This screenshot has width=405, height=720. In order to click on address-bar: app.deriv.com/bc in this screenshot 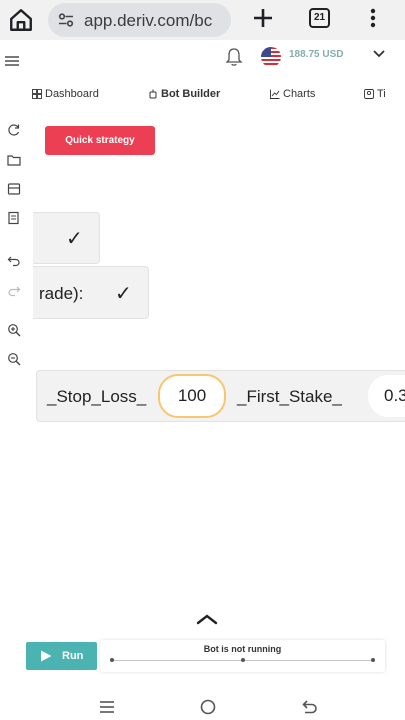, I will do `click(139, 20)`.